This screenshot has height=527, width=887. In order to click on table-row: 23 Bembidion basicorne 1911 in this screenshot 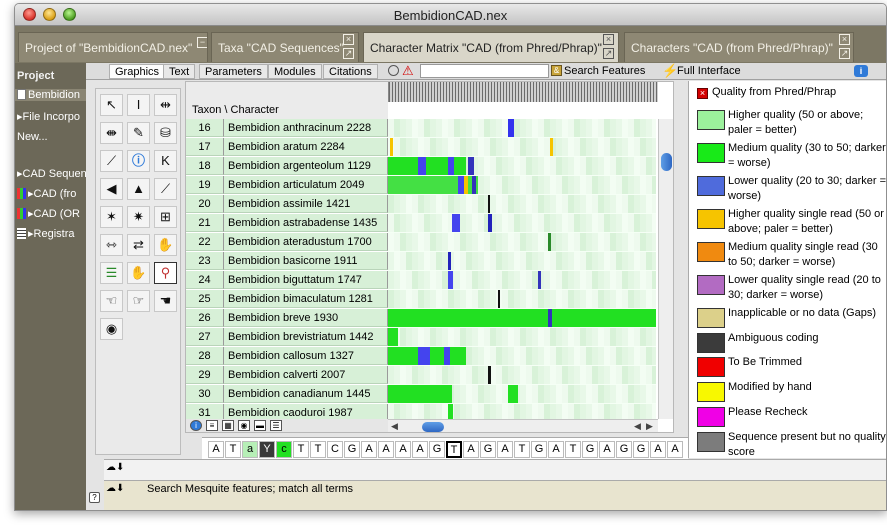, I will do `click(421, 261)`.